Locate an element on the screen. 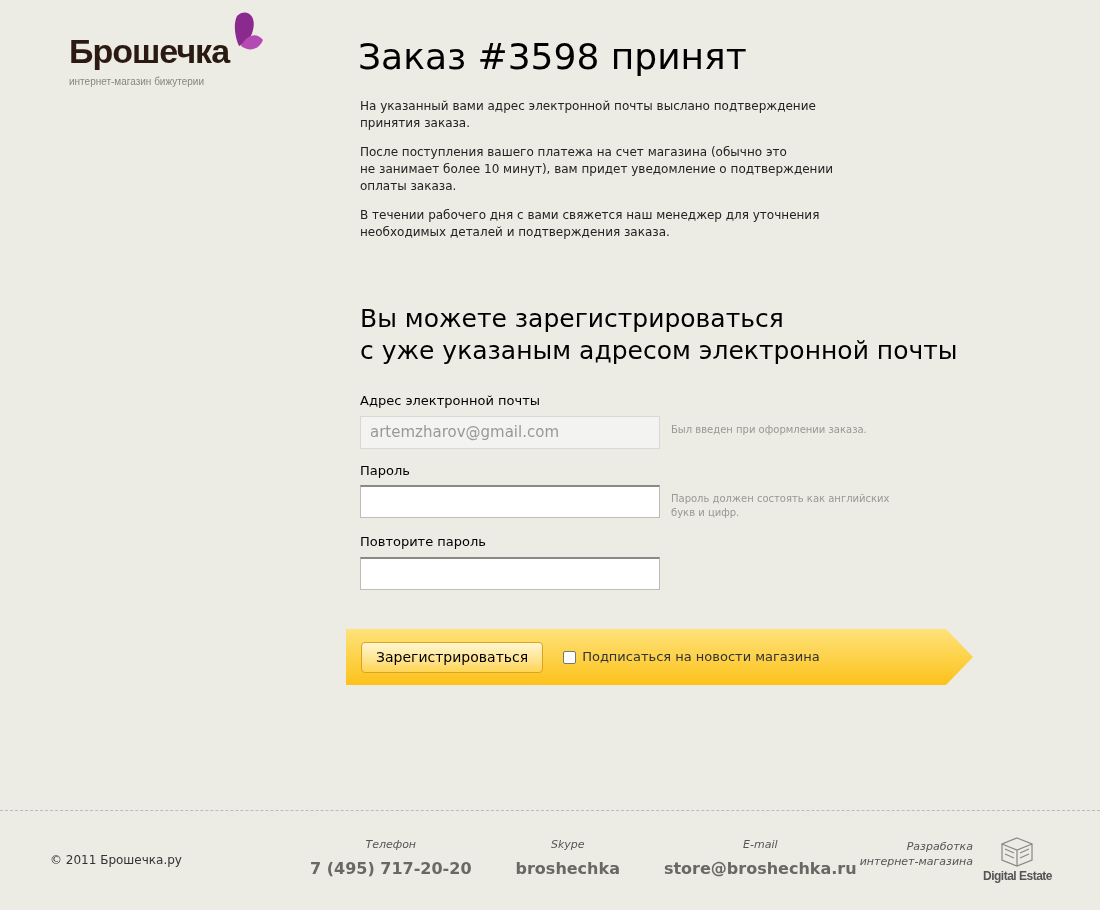 The image size is (1100, 910). copyright-text: © 2011 Брошечка.ру is located at coordinates (116, 860).